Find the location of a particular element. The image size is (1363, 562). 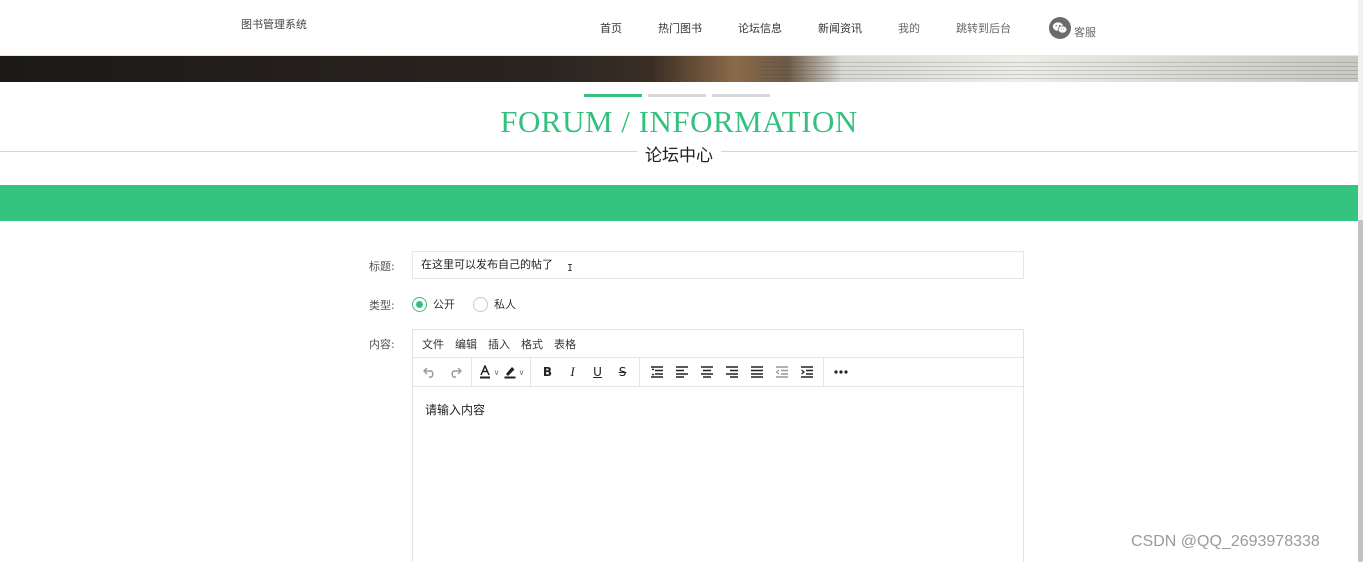

radio-private-indicator is located at coordinates (480, 304).